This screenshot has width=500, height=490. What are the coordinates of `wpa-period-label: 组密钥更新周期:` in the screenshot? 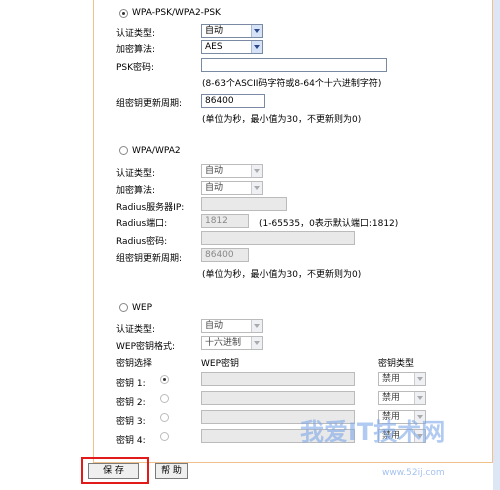 It's located at (149, 259).